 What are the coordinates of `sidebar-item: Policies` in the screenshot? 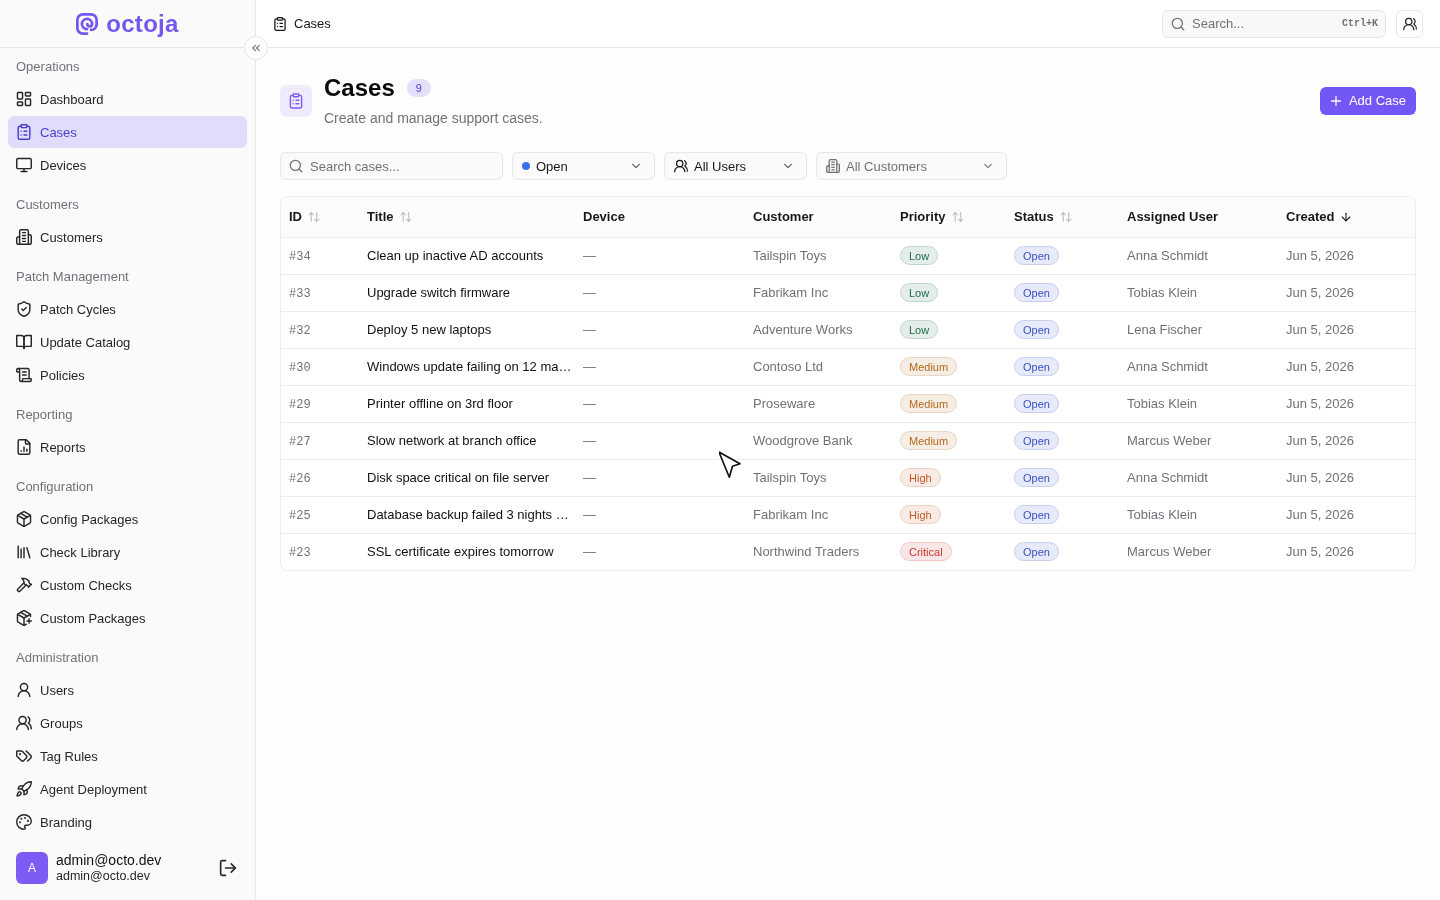 It's located at (127, 375).